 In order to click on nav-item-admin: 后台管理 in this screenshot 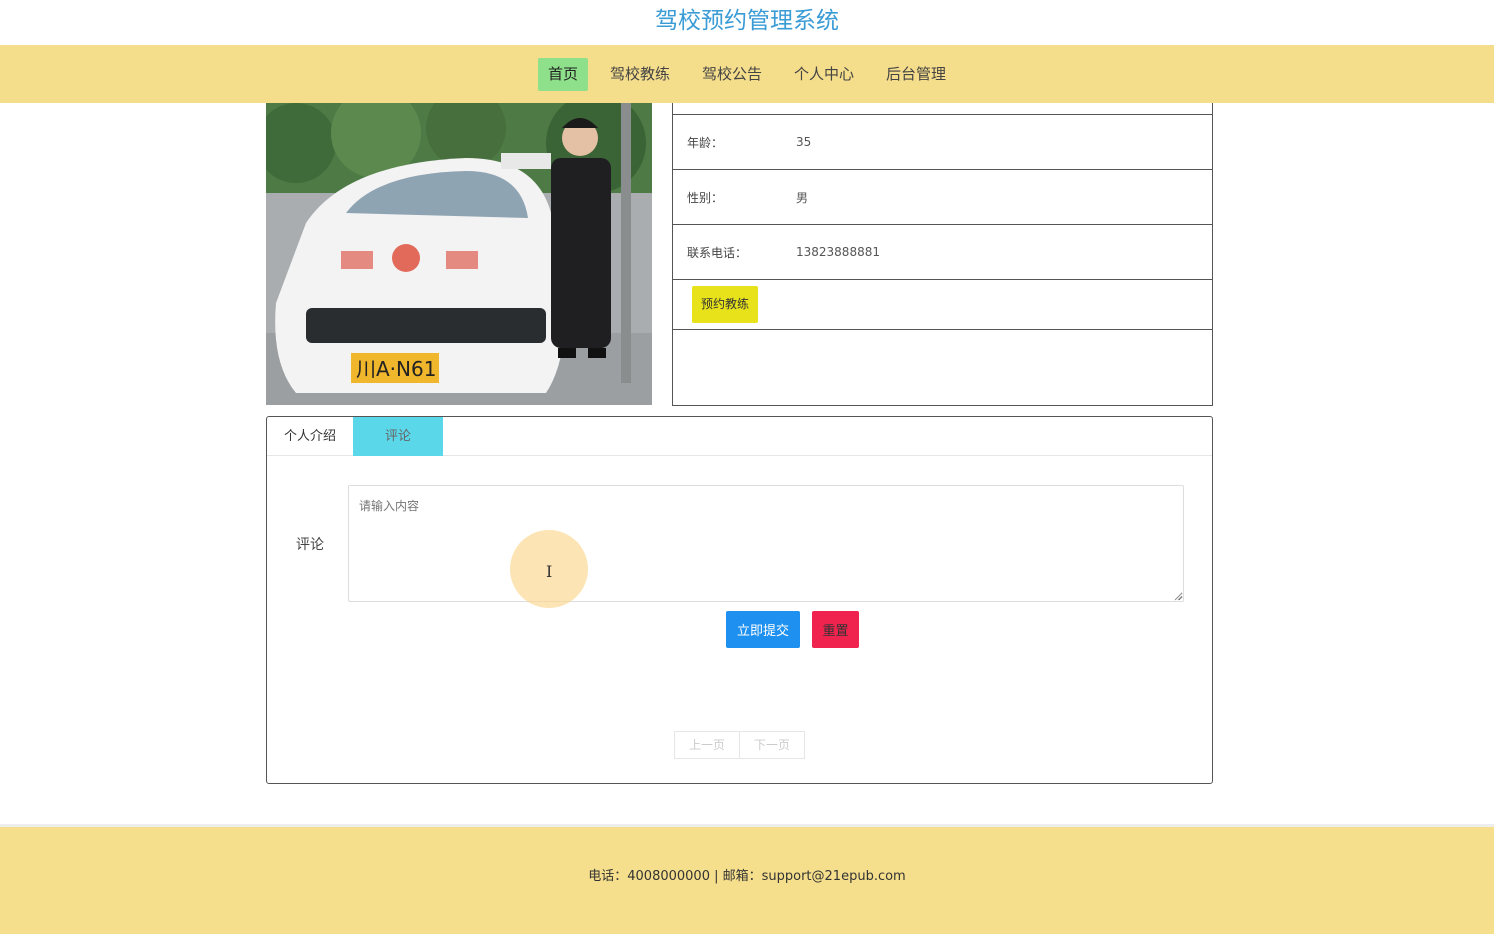, I will do `click(916, 74)`.